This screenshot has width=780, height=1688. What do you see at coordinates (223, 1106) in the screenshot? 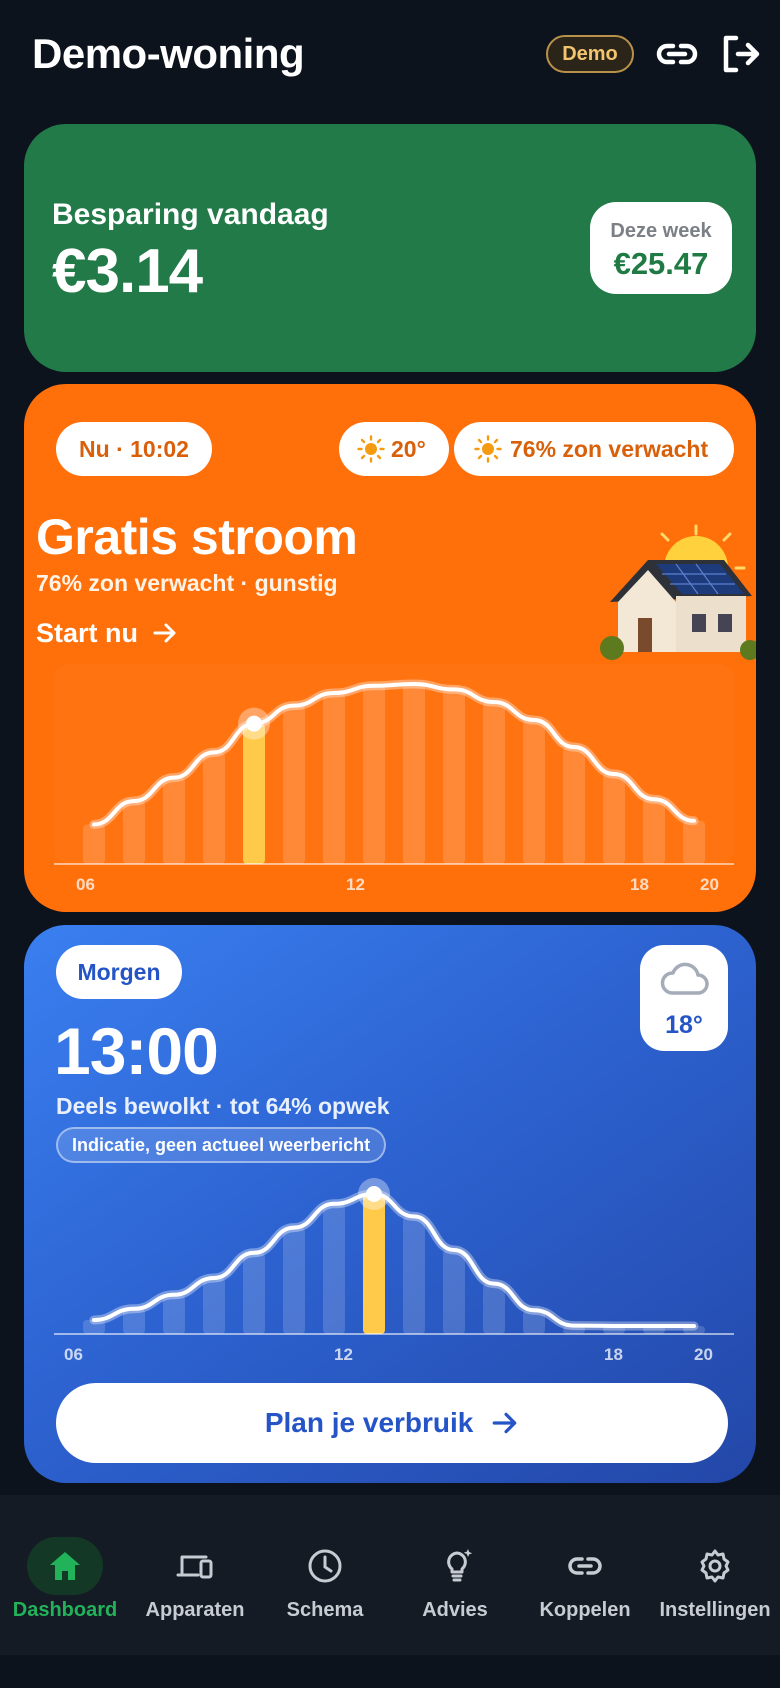
I see `tomorrow-subtitle: Deels bewolkt · tot 64% opwek` at bounding box center [223, 1106].